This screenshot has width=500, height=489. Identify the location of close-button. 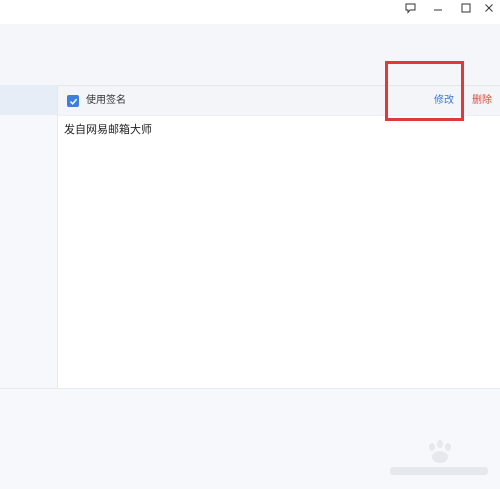
(489, 8).